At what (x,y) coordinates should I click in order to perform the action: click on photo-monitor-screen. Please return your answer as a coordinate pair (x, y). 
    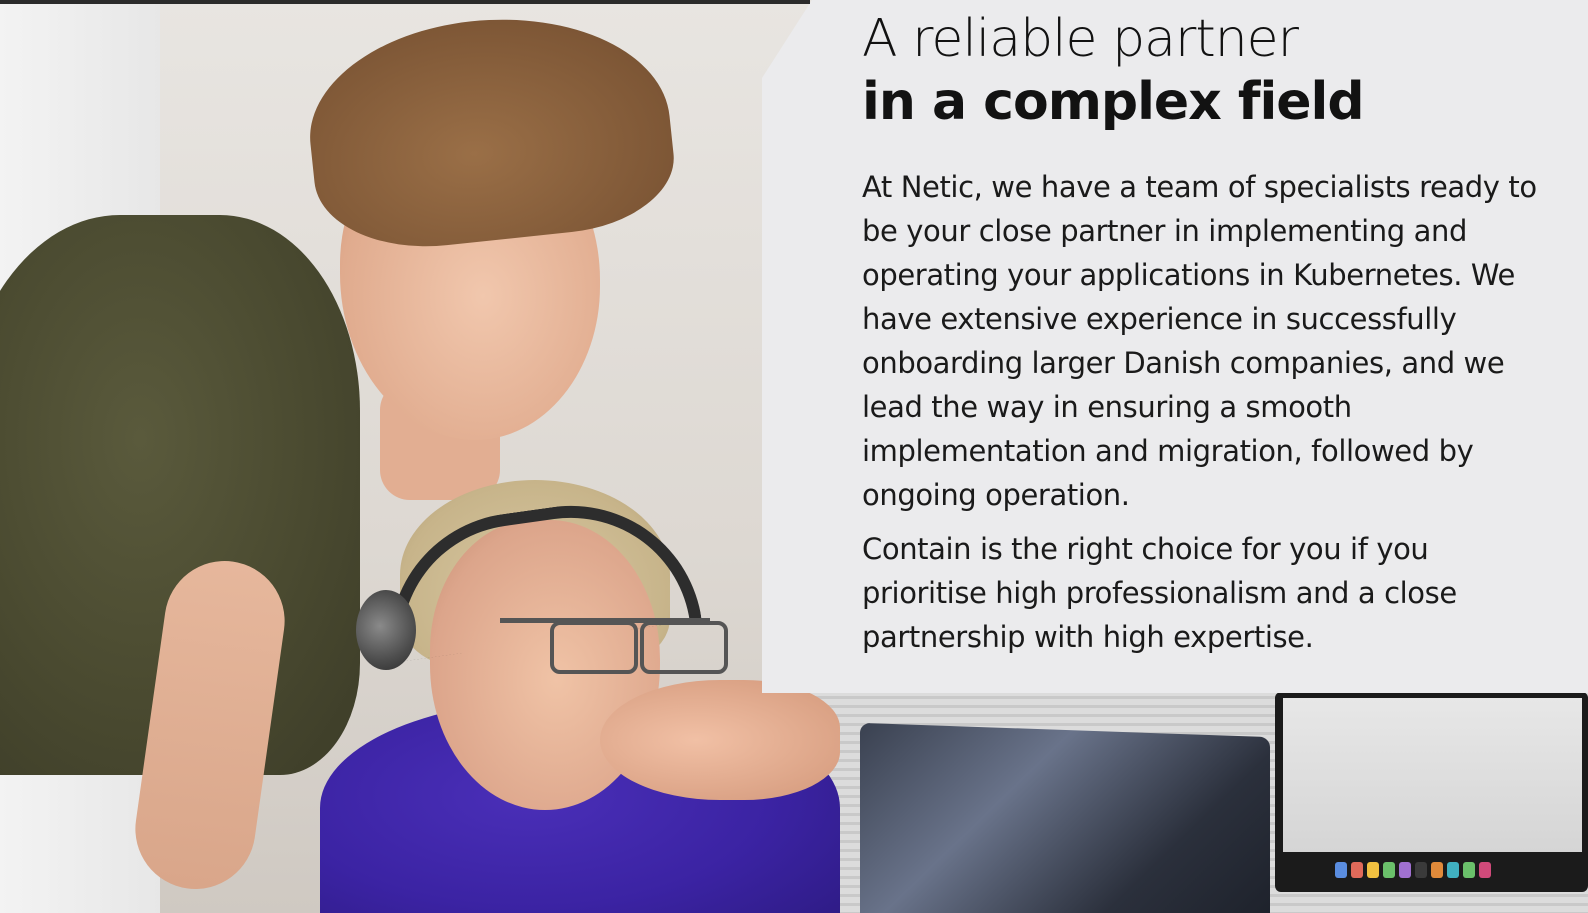
    Looking at the image, I should click on (1432, 775).